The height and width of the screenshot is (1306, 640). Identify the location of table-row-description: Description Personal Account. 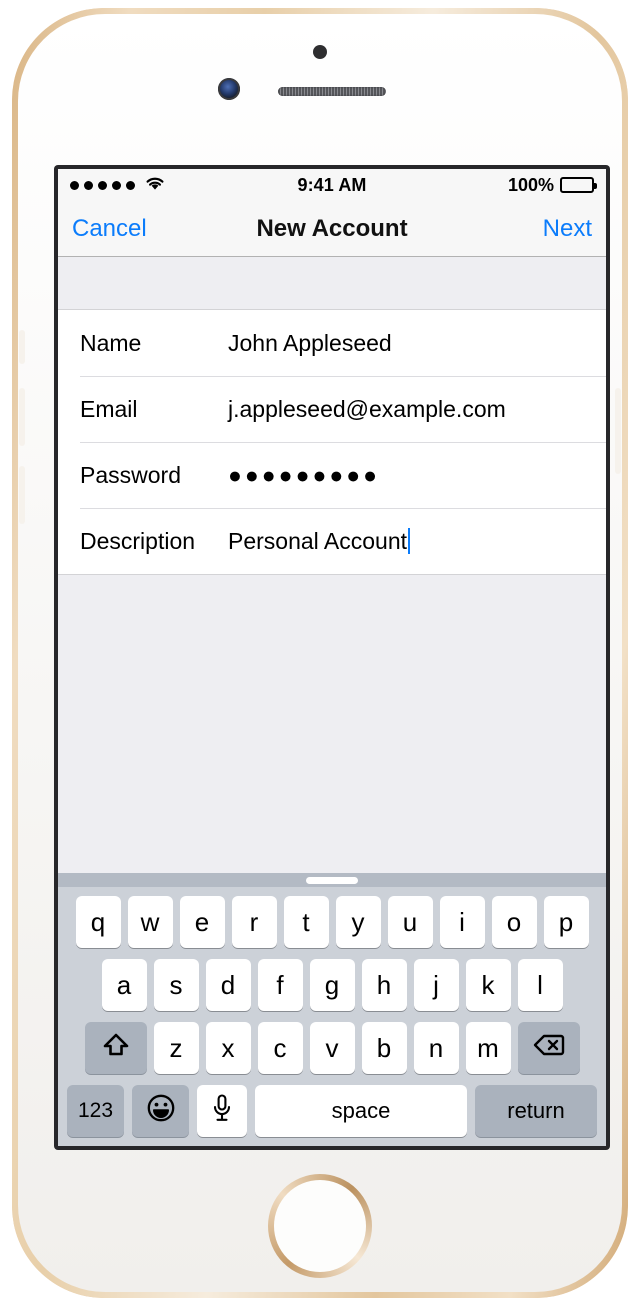
(332, 541).